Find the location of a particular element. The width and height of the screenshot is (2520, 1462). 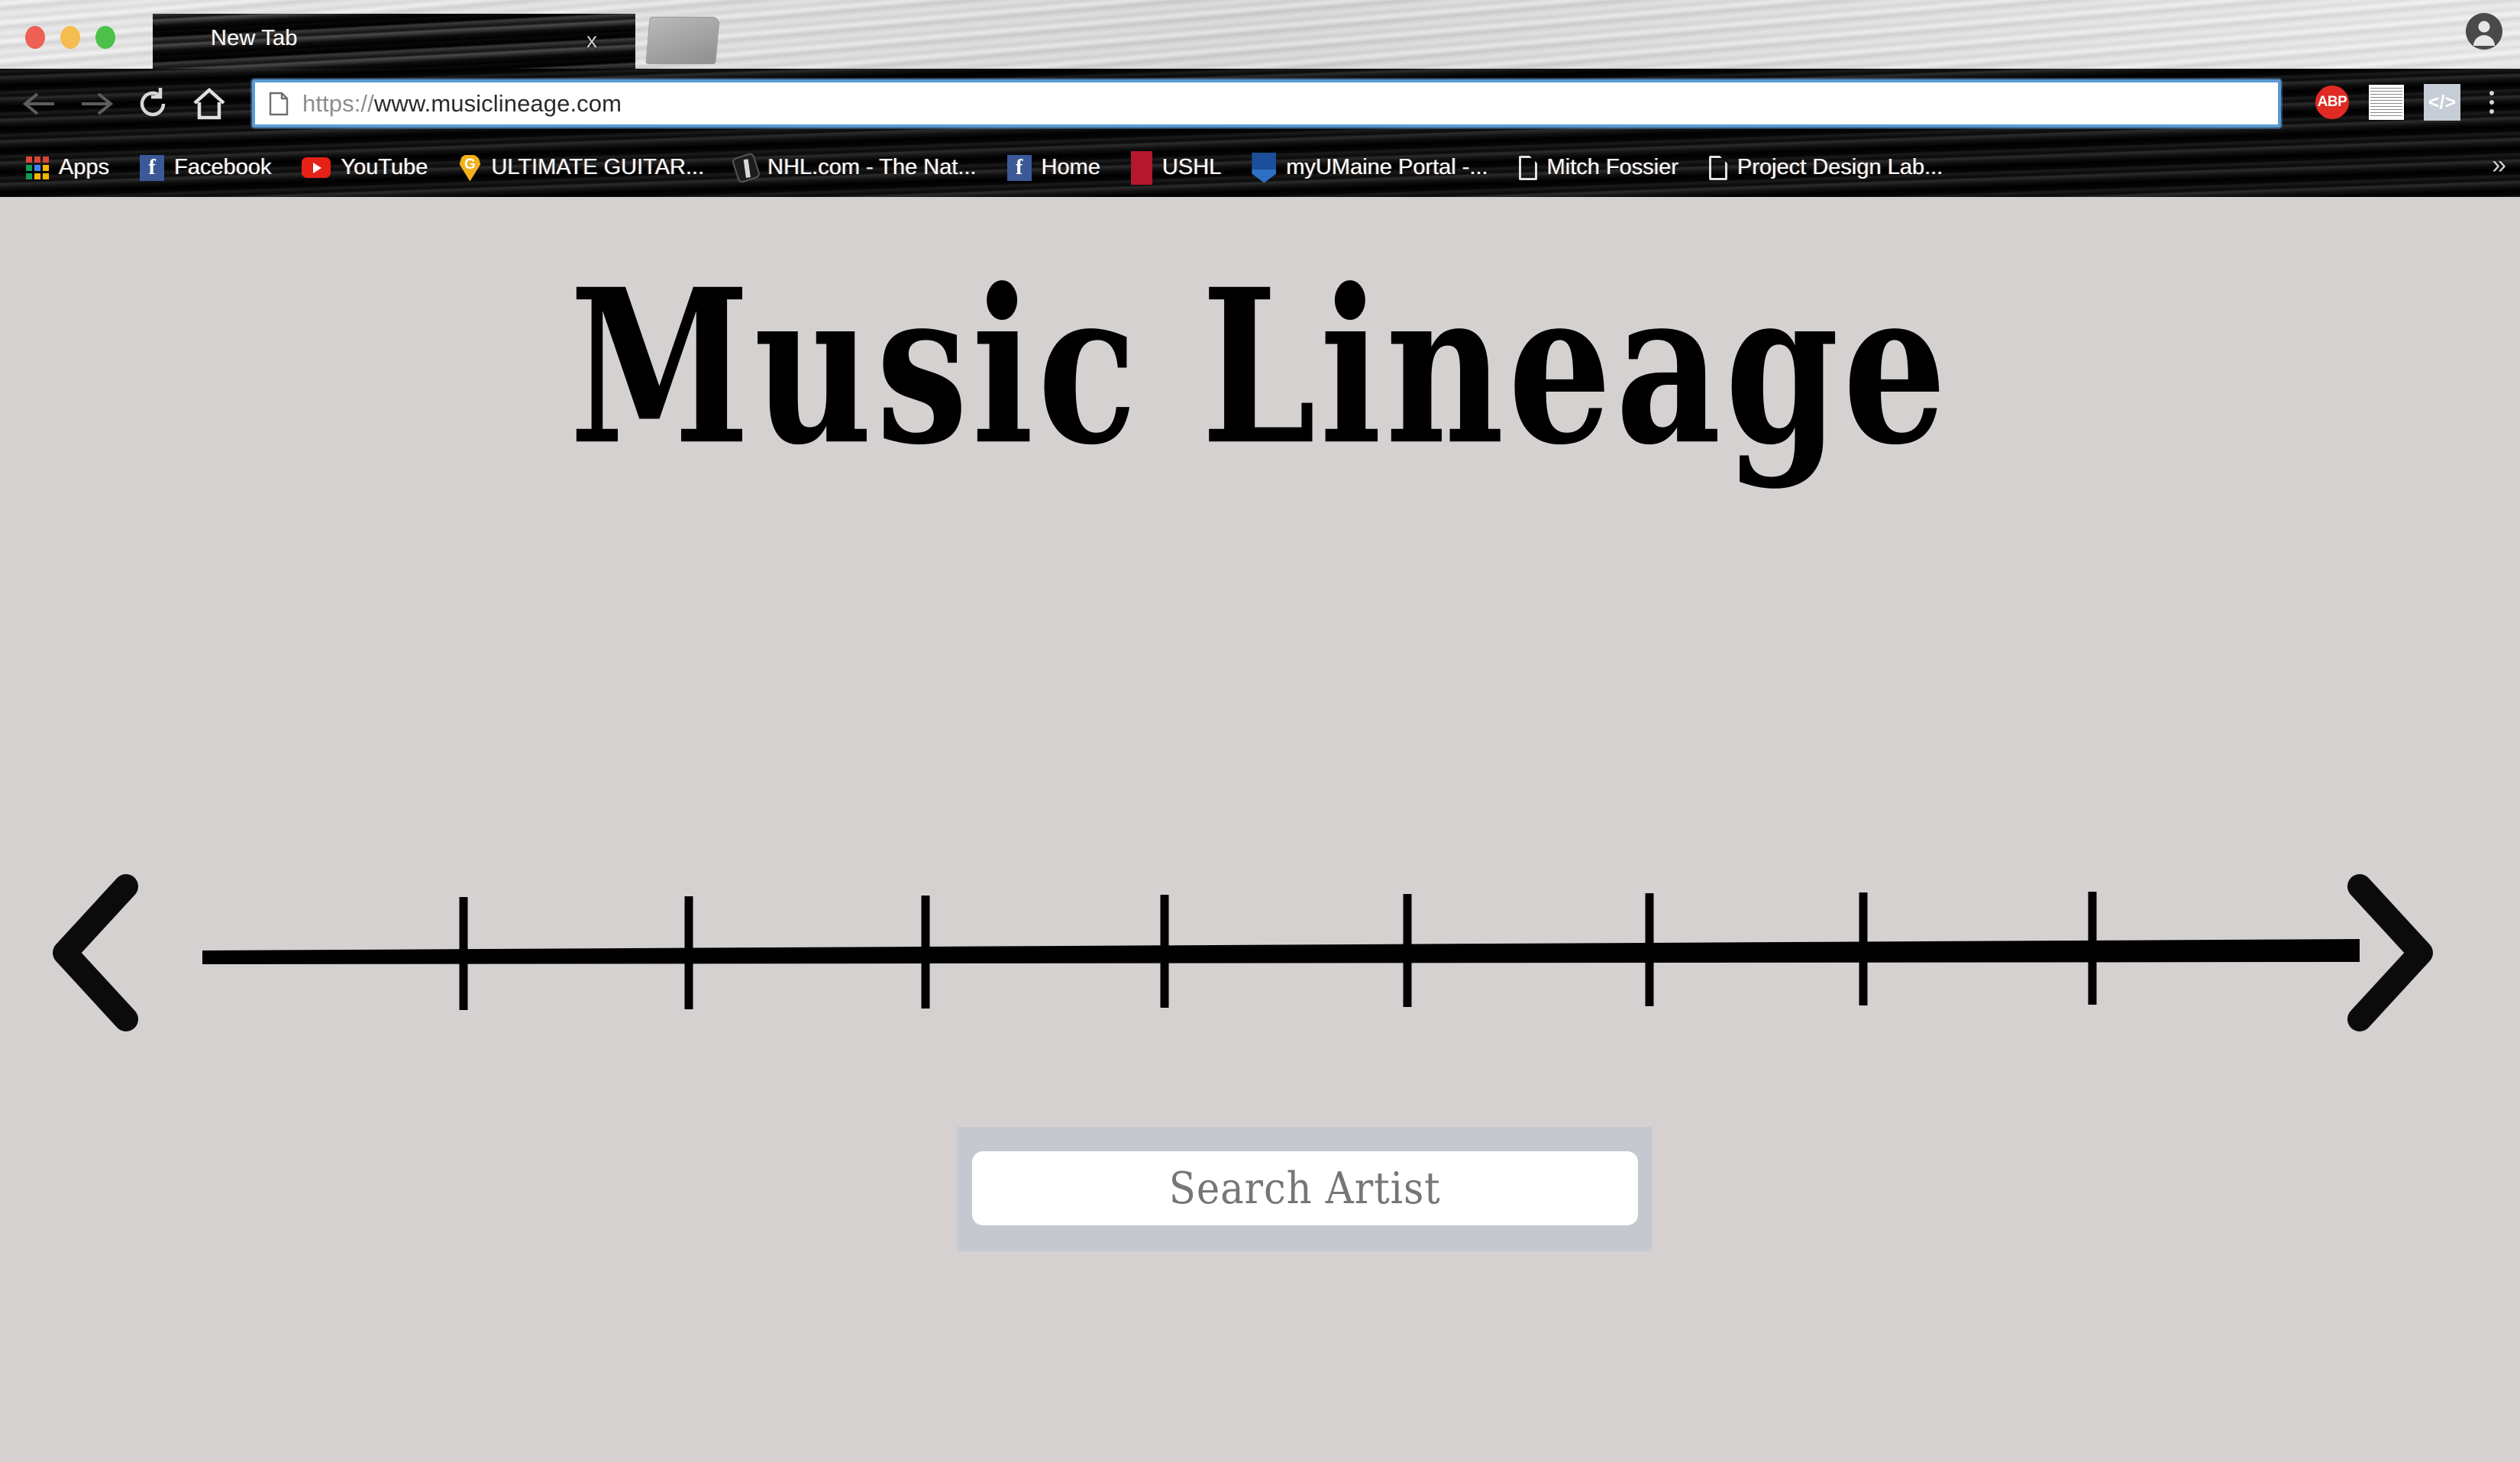

toolbar-extension-actions: ABP </> is located at coordinates (2409, 102).